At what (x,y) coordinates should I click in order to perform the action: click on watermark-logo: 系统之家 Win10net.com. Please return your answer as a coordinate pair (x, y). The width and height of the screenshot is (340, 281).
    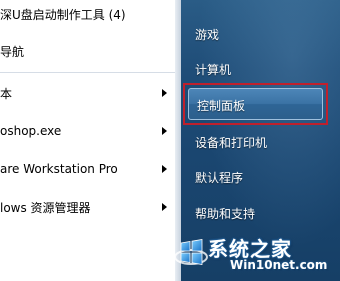
    Looking at the image, I should click on (257, 255).